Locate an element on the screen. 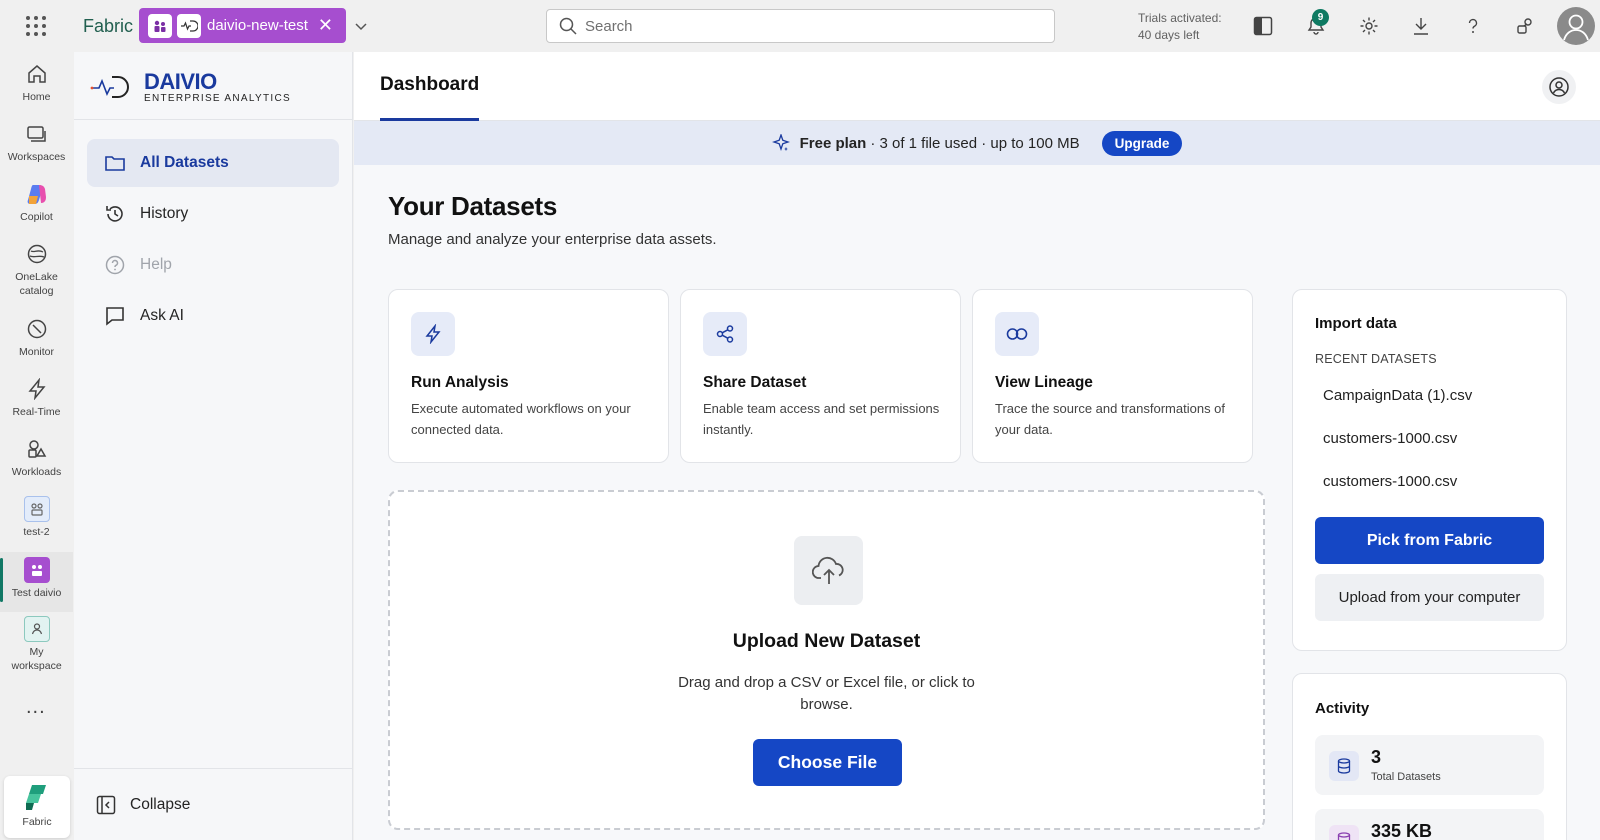 The width and height of the screenshot is (1600, 840). rail-label: Workspaces is located at coordinates (36, 157).